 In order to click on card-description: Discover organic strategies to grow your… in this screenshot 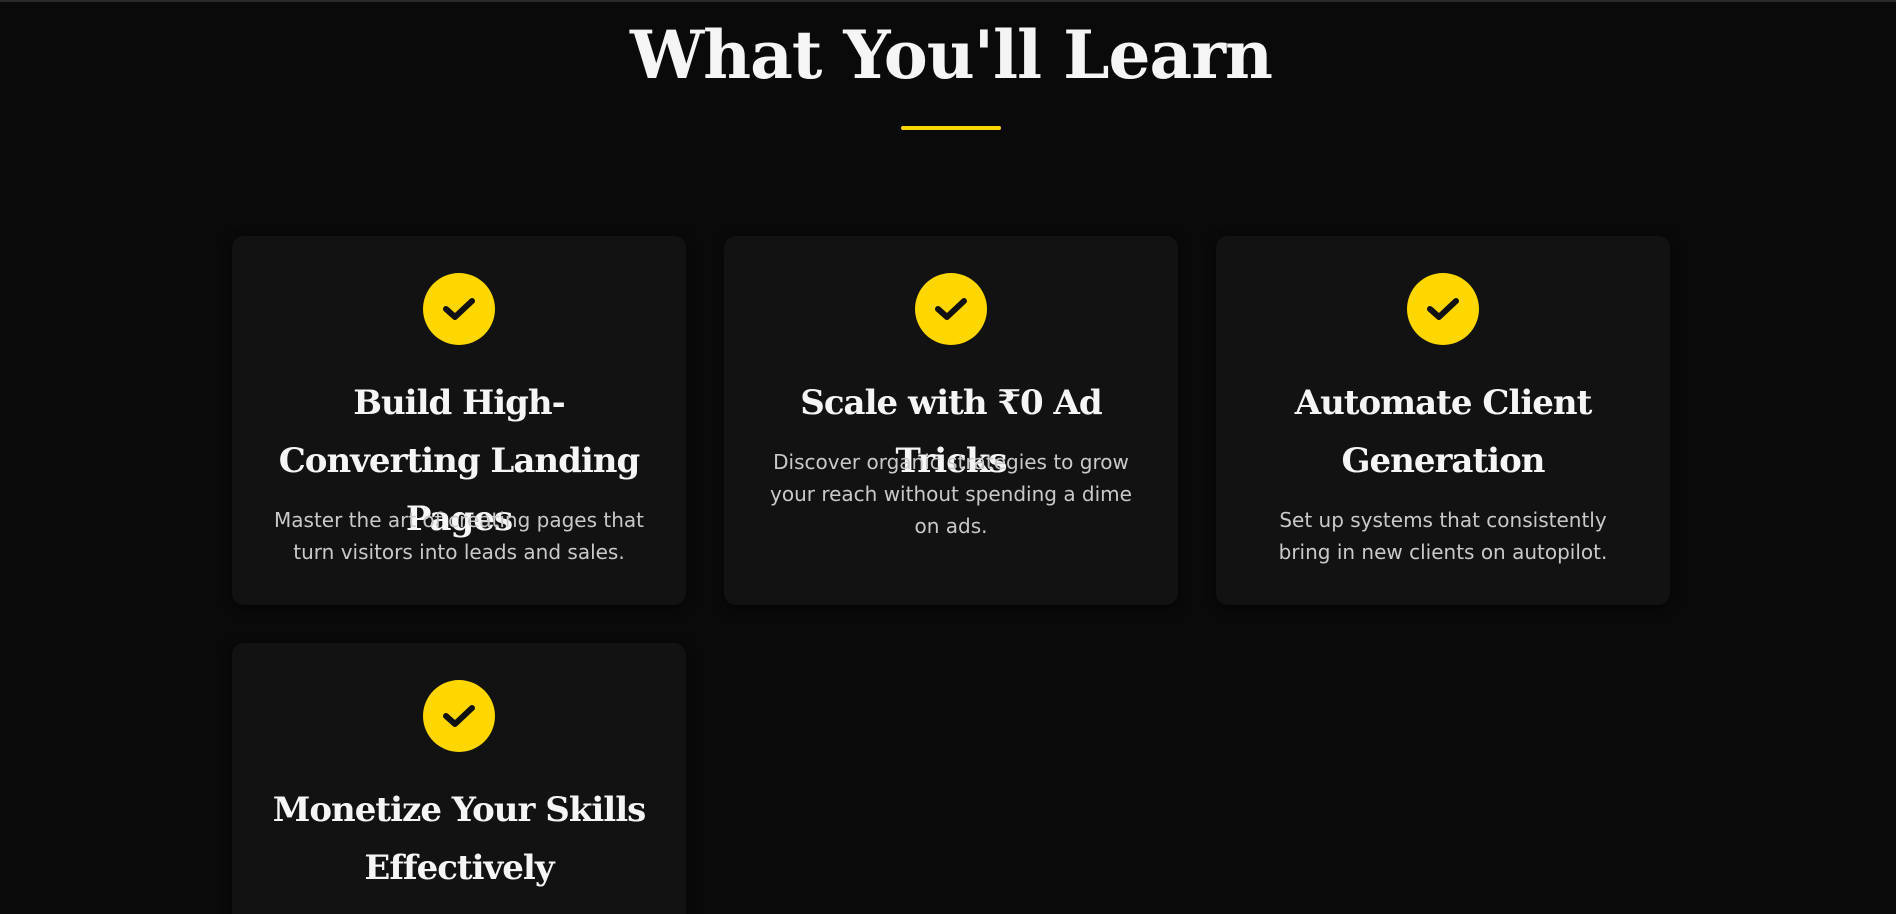, I will do `click(951, 494)`.